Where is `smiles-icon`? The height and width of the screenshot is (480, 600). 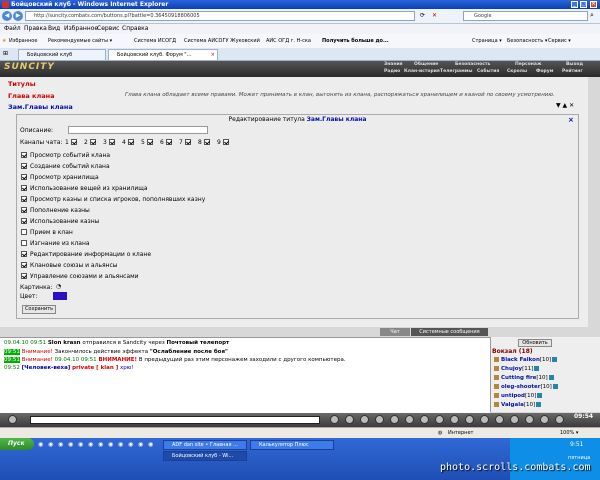 smiles-icon is located at coordinates (349, 419).